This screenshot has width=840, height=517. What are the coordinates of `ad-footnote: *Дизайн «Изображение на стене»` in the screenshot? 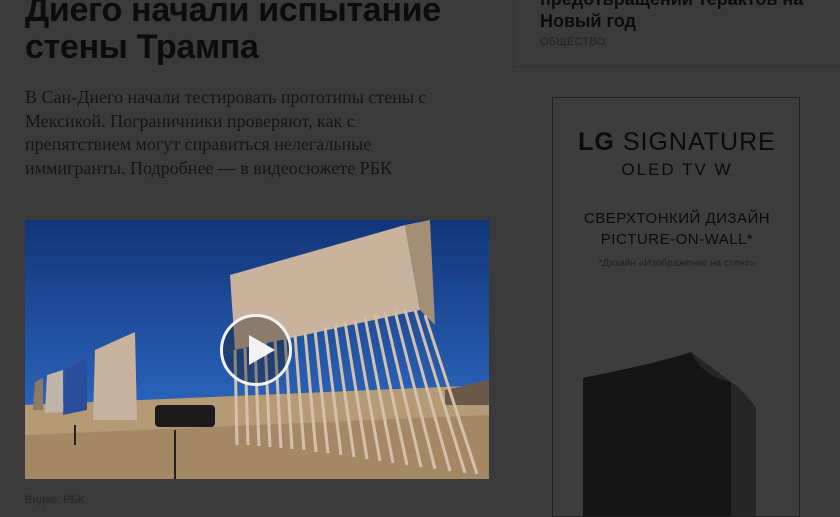 It's located at (677, 263).